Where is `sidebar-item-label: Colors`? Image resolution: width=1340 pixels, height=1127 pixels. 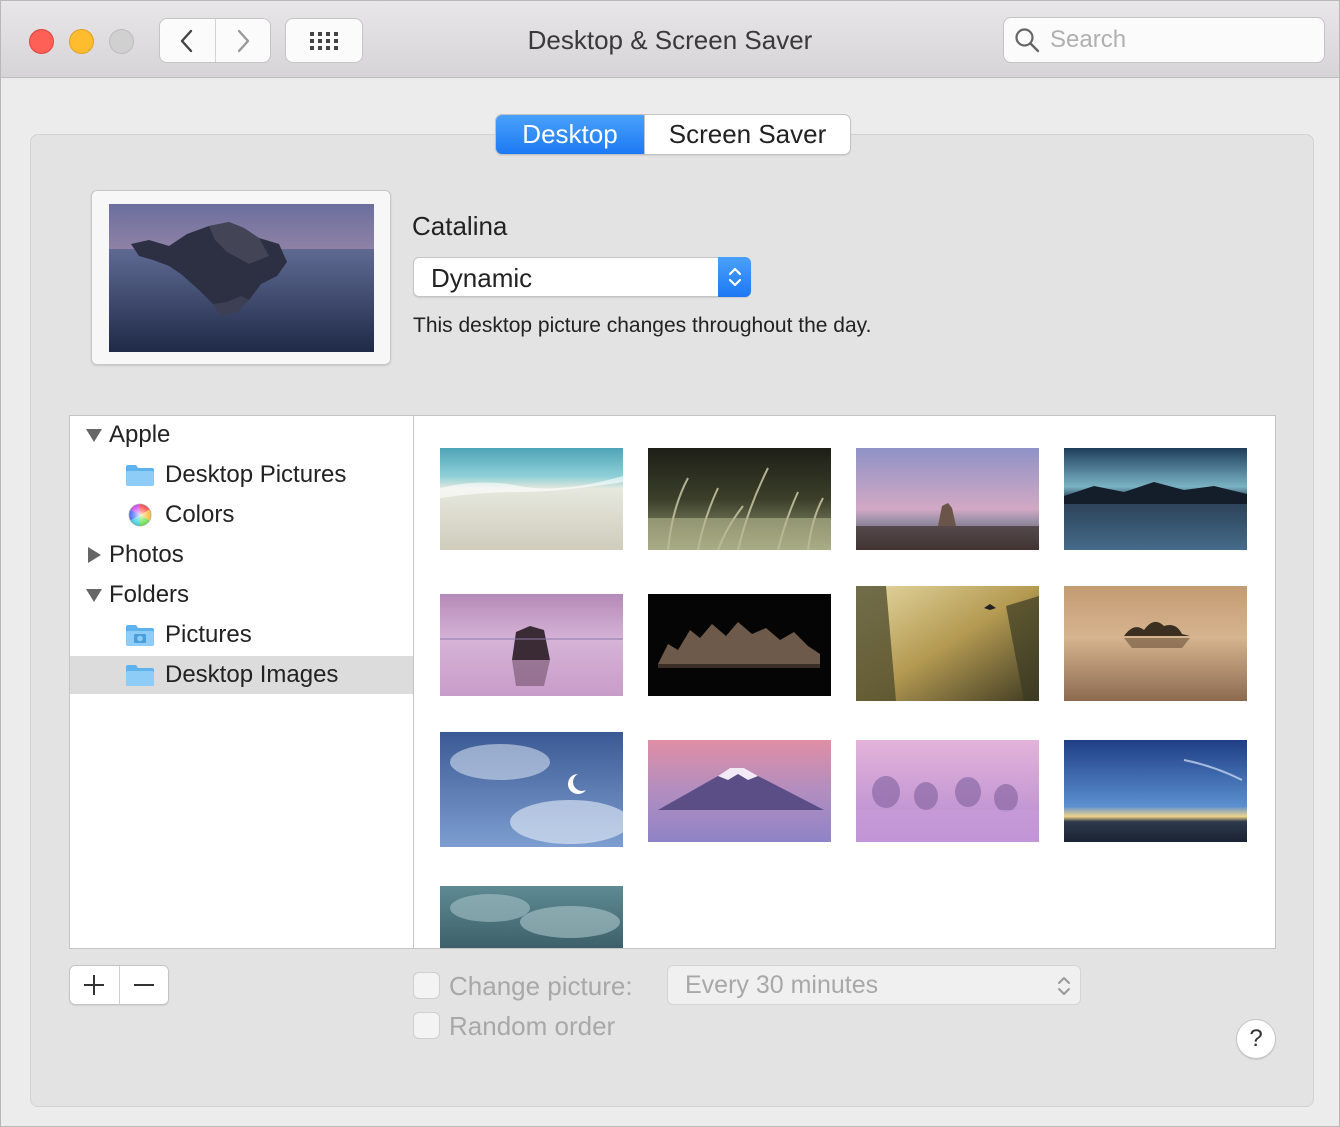 sidebar-item-label: Colors is located at coordinates (200, 514).